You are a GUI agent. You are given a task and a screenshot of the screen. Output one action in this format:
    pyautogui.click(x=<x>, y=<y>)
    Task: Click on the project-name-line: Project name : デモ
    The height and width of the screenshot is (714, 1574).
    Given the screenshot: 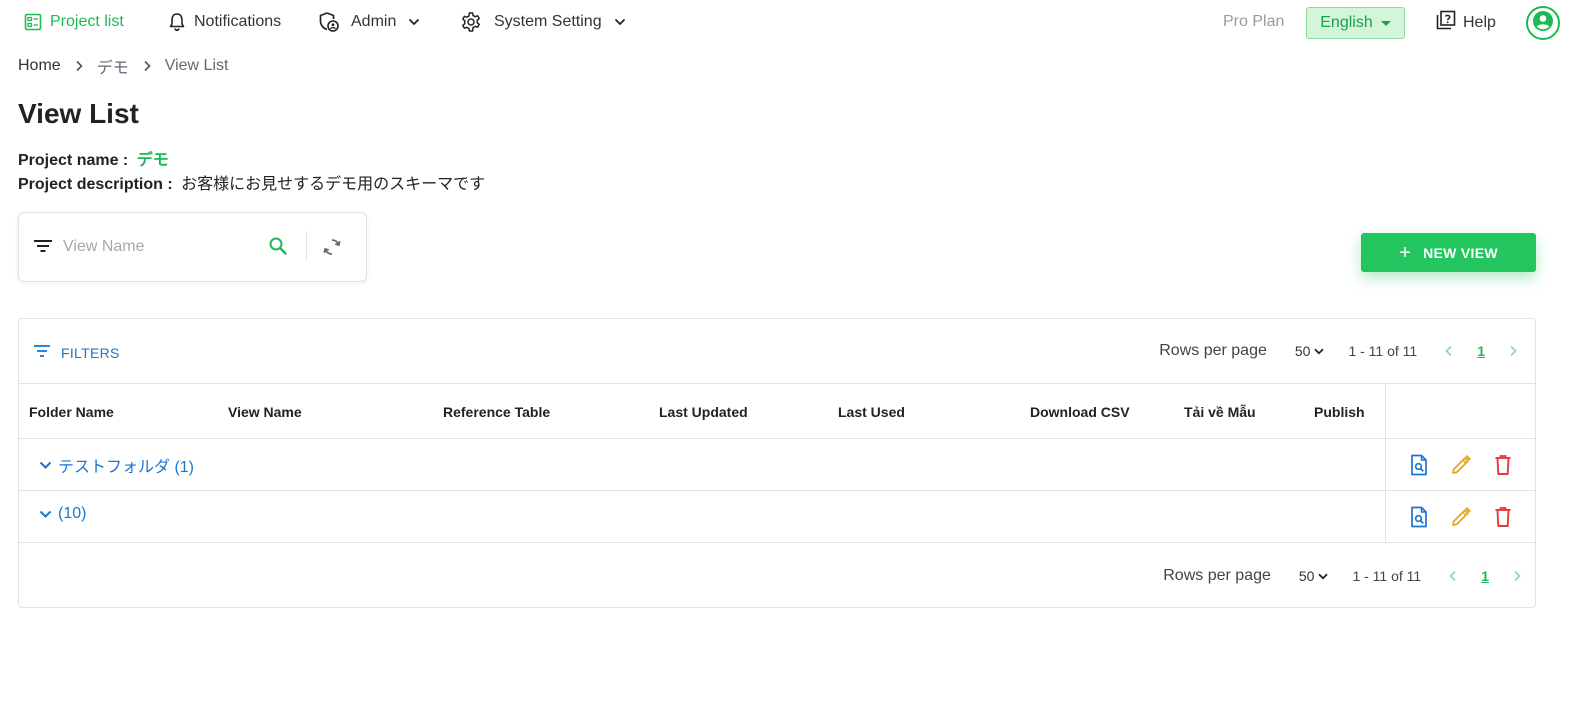 What is the action you would take?
    pyautogui.click(x=93, y=158)
    